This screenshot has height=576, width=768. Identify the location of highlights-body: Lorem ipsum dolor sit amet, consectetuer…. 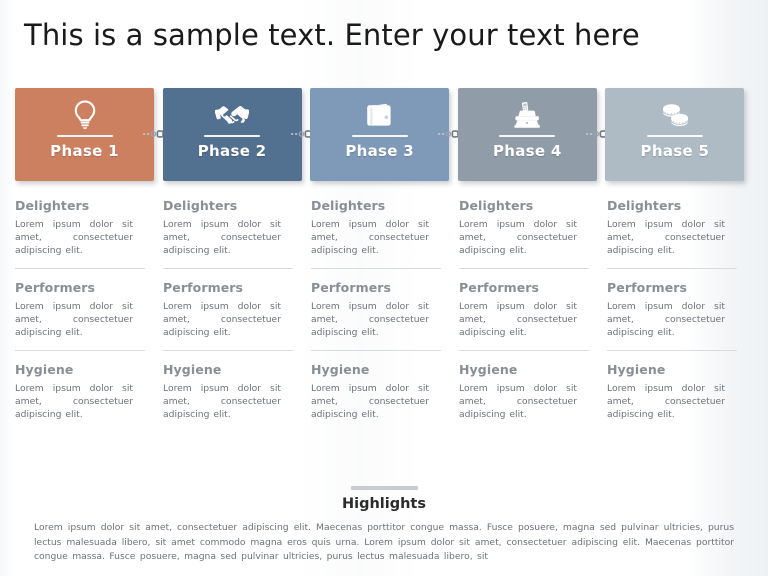
(384, 542).